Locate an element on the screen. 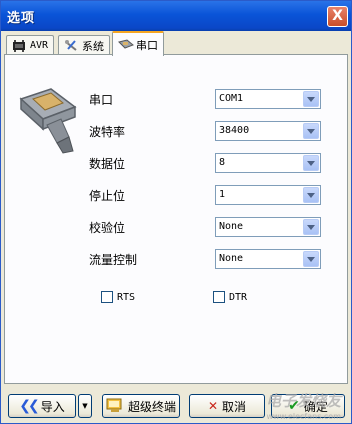 The height and width of the screenshot is (424, 352). baud-rate-select: 38400 is located at coordinates (268, 131).